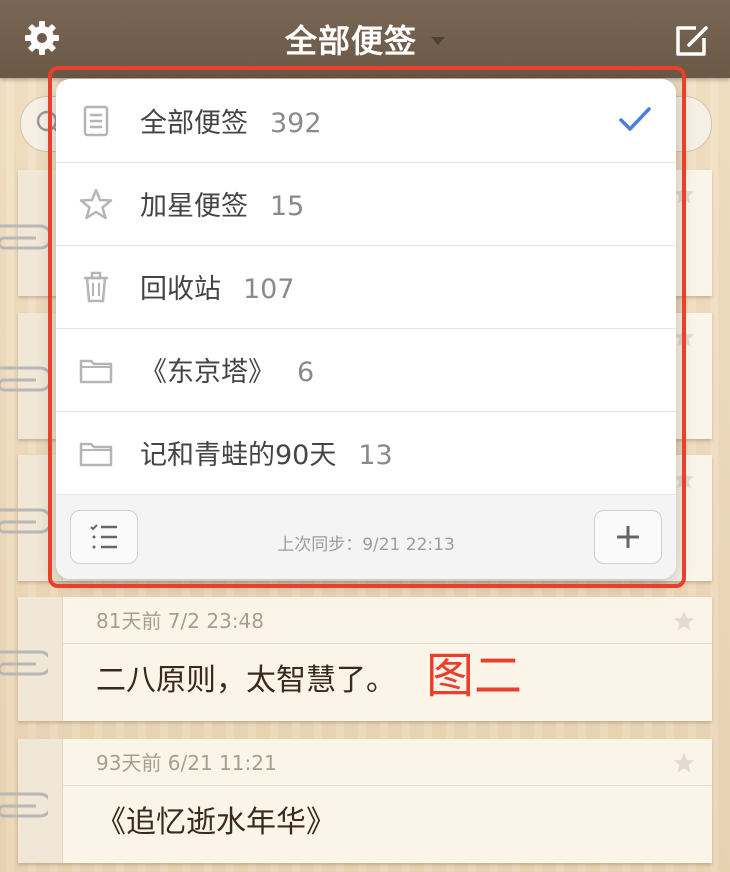  What do you see at coordinates (438, 41) in the screenshot?
I see `chevron-down-icon` at bounding box center [438, 41].